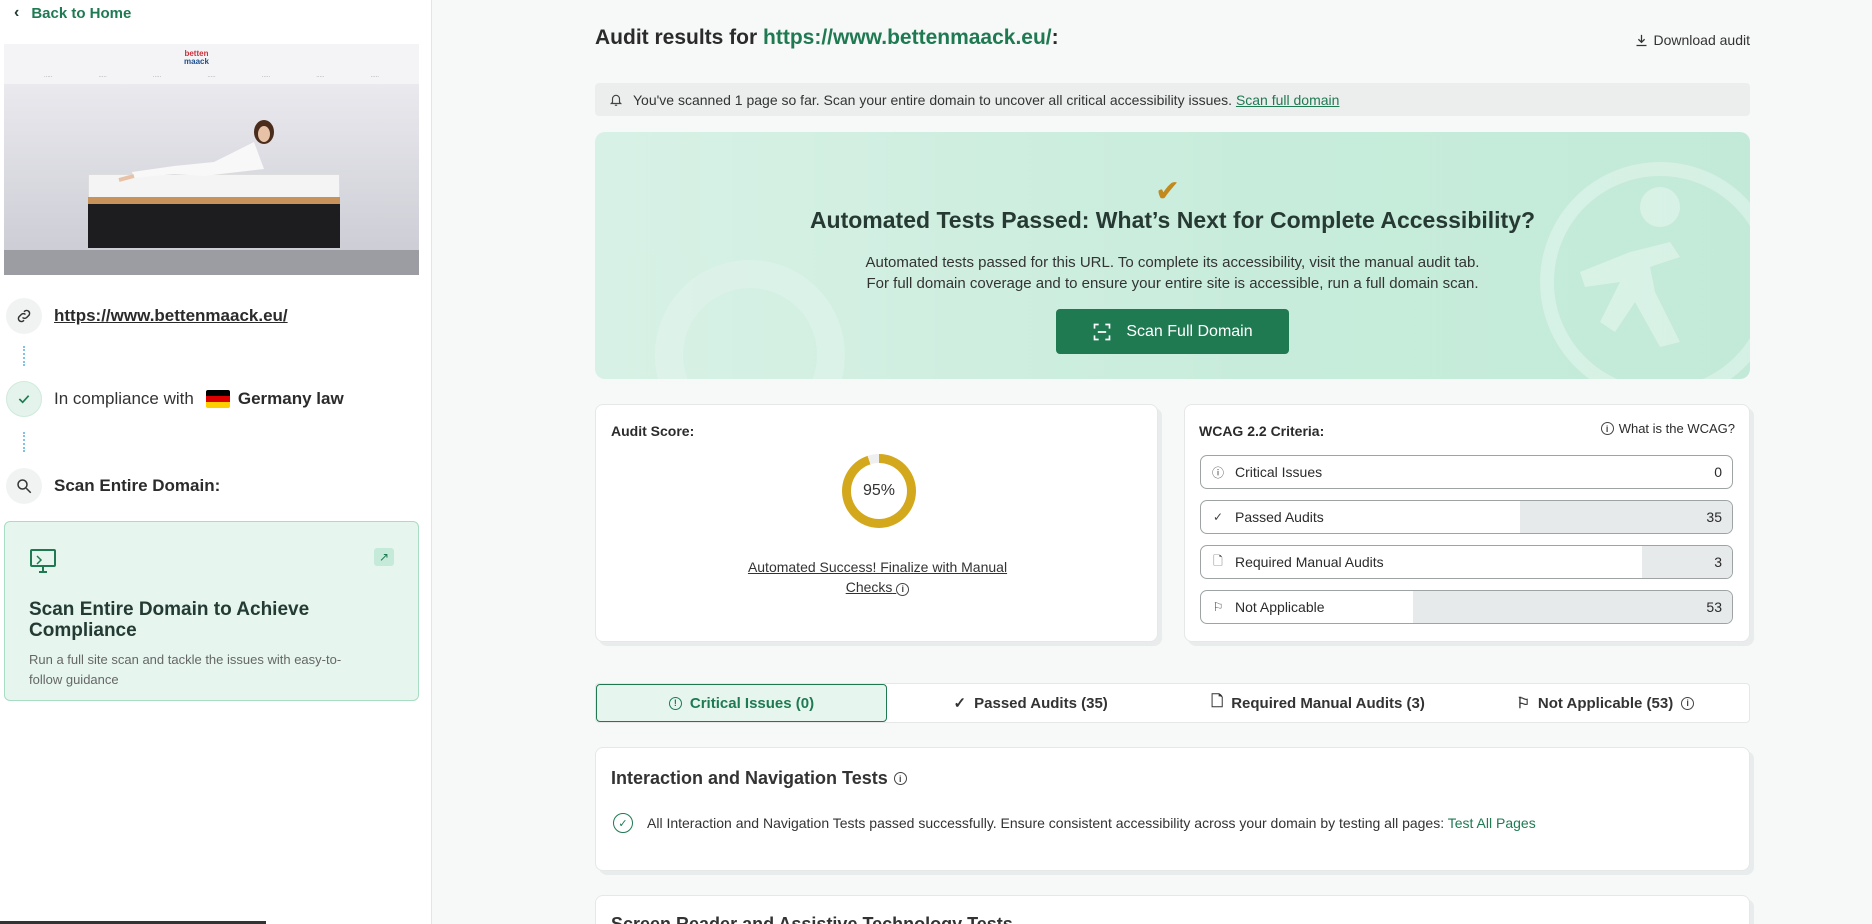 The height and width of the screenshot is (924, 1872). What do you see at coordinates (1466, 517) in the screenshot?
I see `criteria-row-passed: ✓ Passed Audits 35` at bounding box center [1466, 517].